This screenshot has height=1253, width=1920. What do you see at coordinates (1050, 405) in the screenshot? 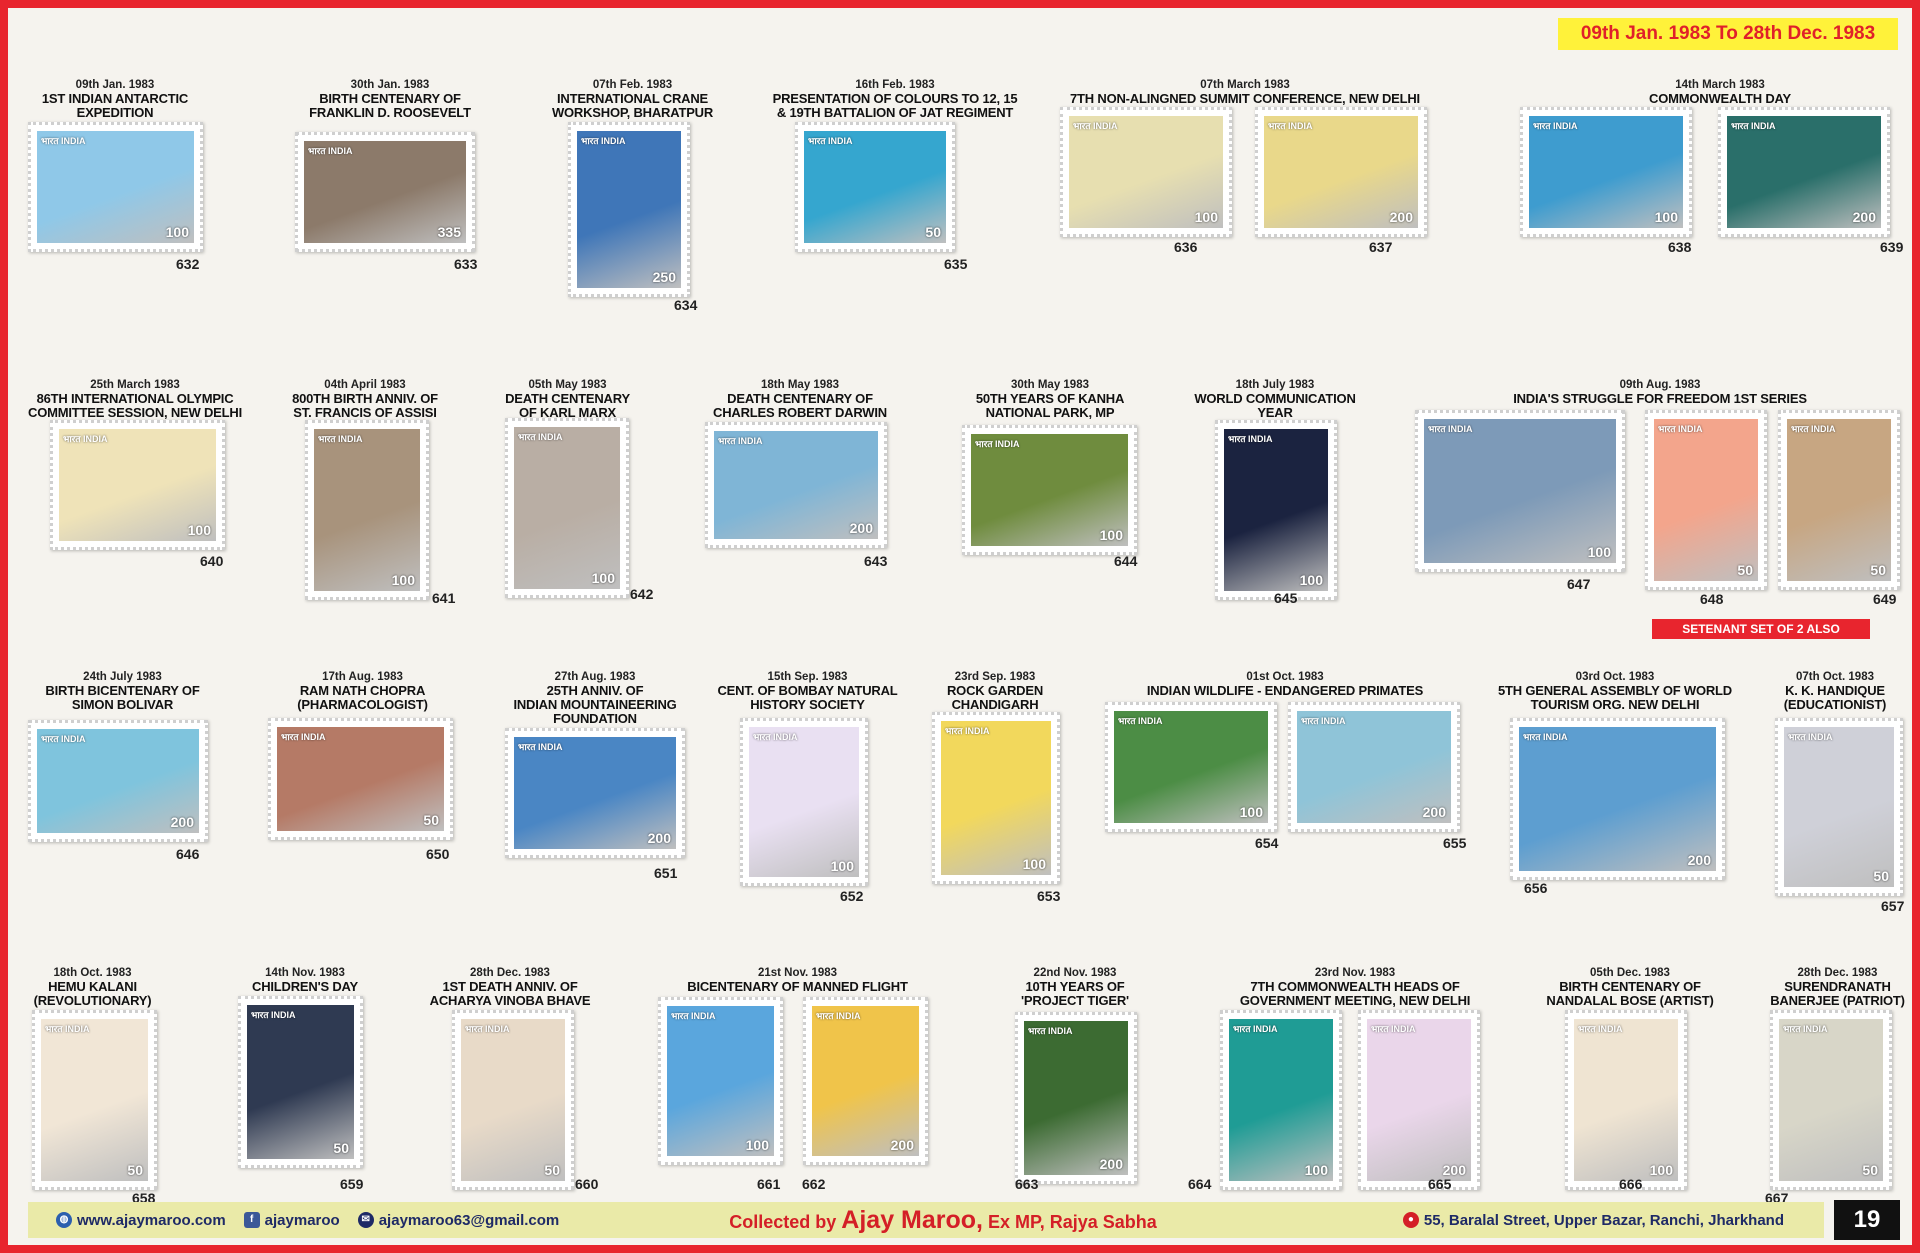
I see `issue-title: 50th YEARS OF KANHA NATIONAL PARK, MP` at bounding box center [1050, 405].